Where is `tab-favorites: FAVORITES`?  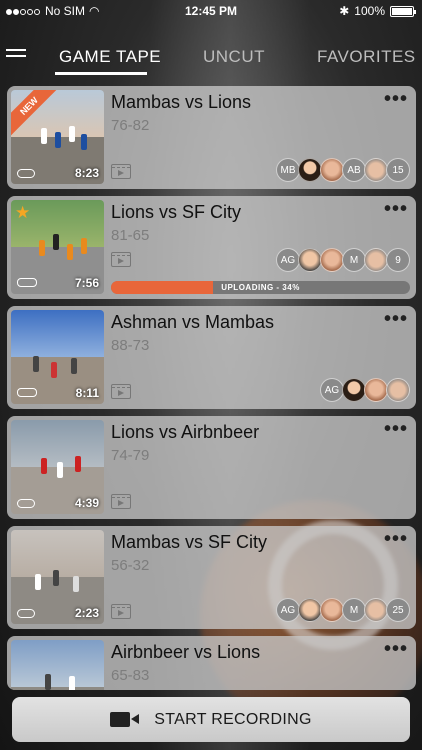
tab-favorites: FAVORITES is located at coordinates (366, 57).